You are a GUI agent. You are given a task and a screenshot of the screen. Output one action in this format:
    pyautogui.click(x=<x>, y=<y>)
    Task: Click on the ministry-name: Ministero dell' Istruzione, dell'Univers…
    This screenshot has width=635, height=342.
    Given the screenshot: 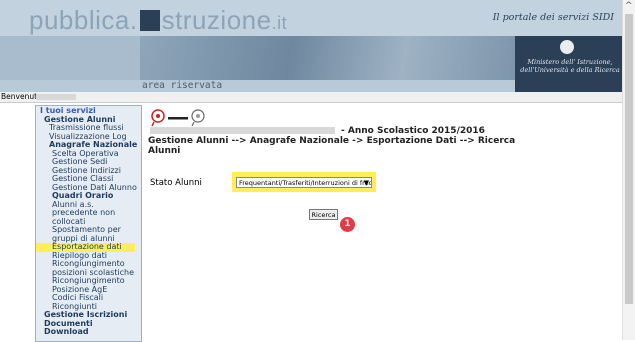 What is the action you would take?
    pyautogui.click(x=570, y=66)
    